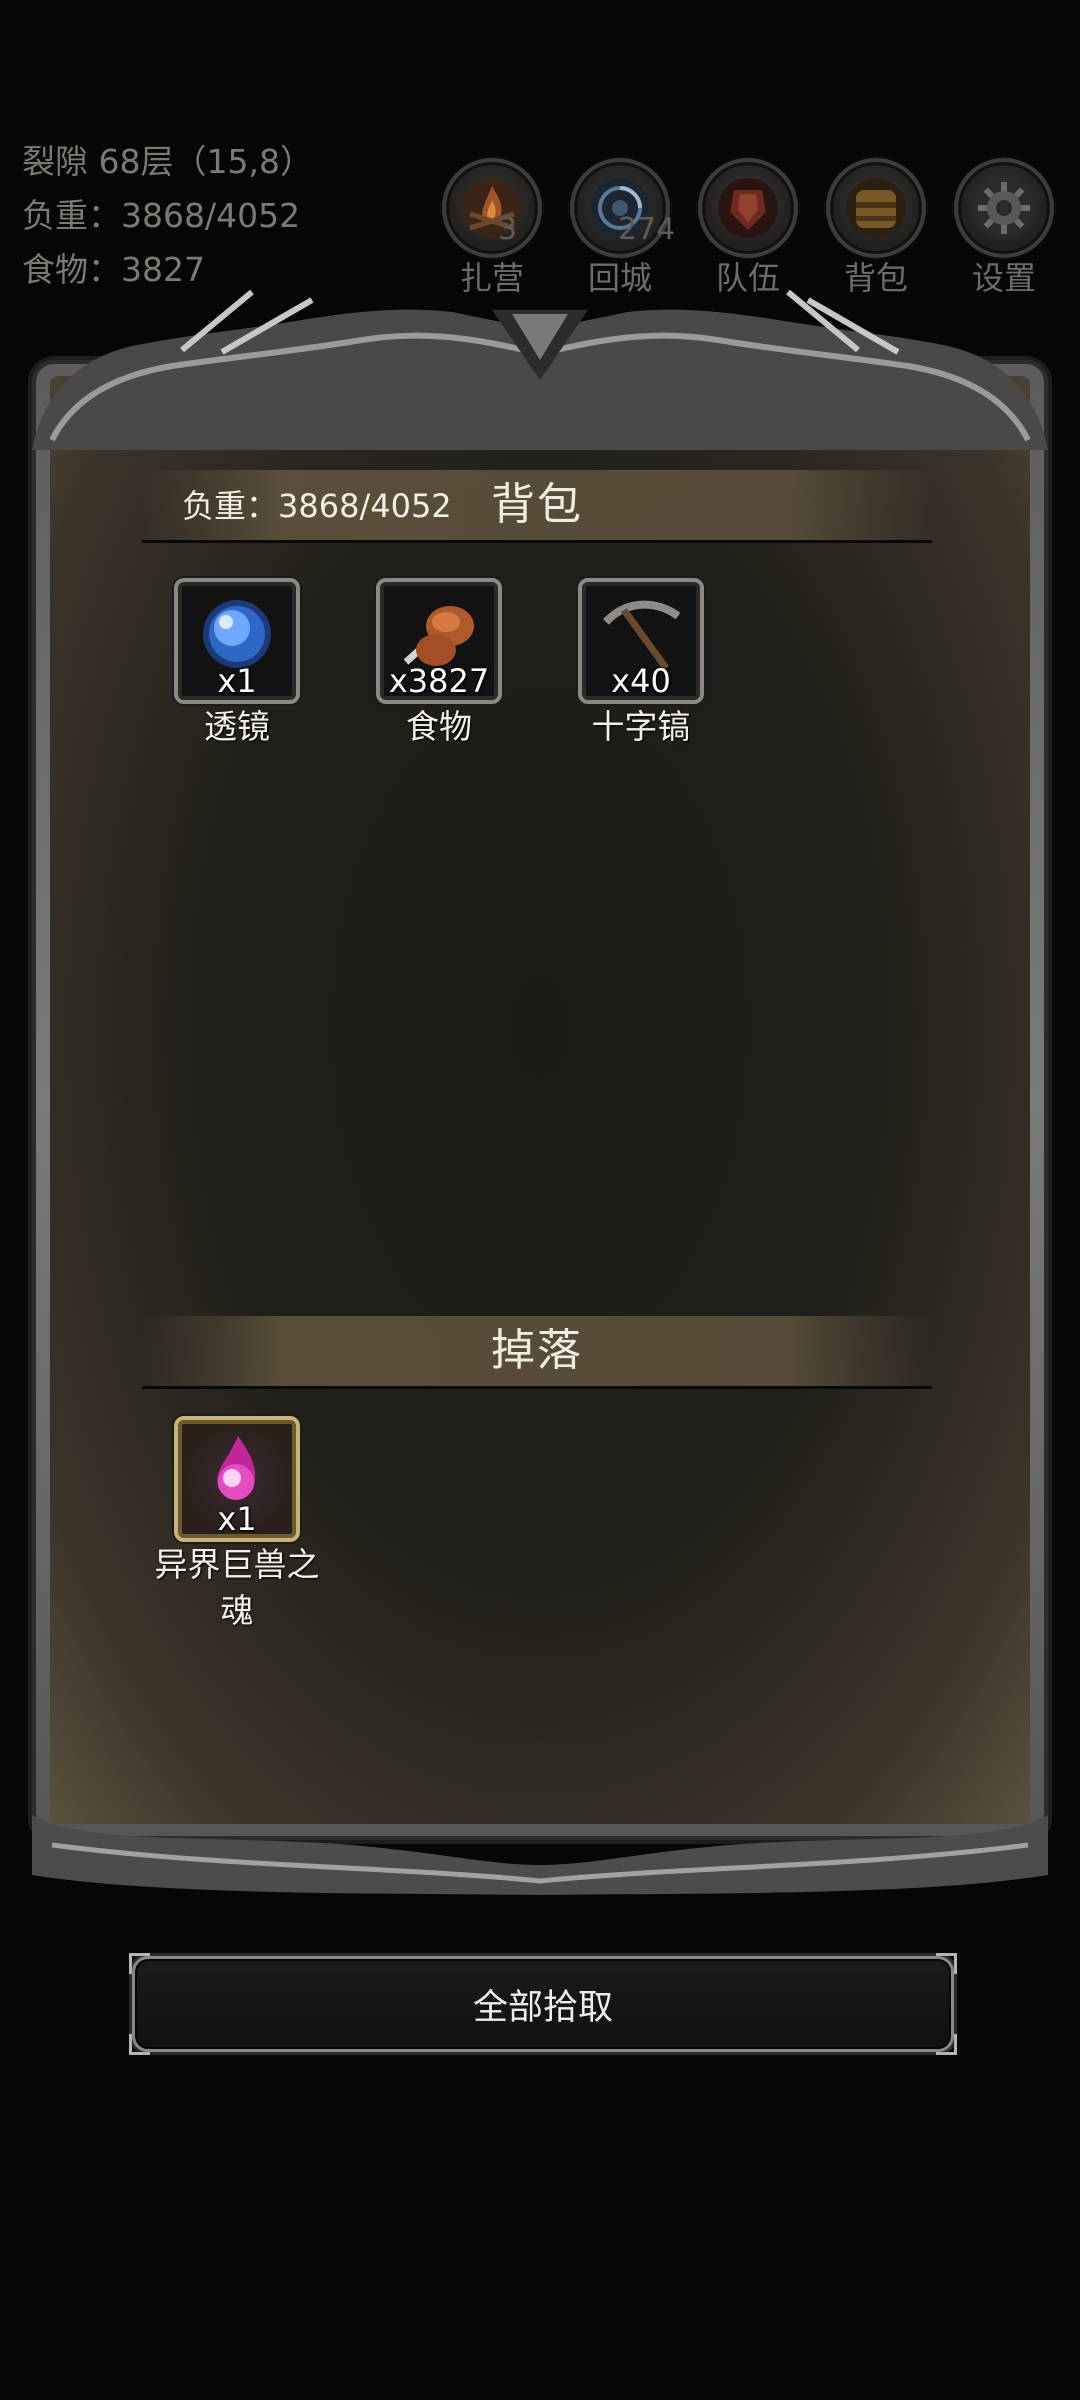 This screenshot has width=1080, height=2400. I want to click on carry-weight-text: 负重：3868/4052, so click(161, 215).